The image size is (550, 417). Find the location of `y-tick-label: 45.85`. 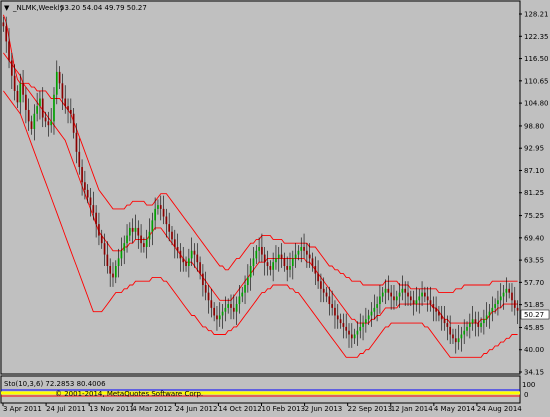

y-tick-label: 45.85 is located at coordinates (534, 328).